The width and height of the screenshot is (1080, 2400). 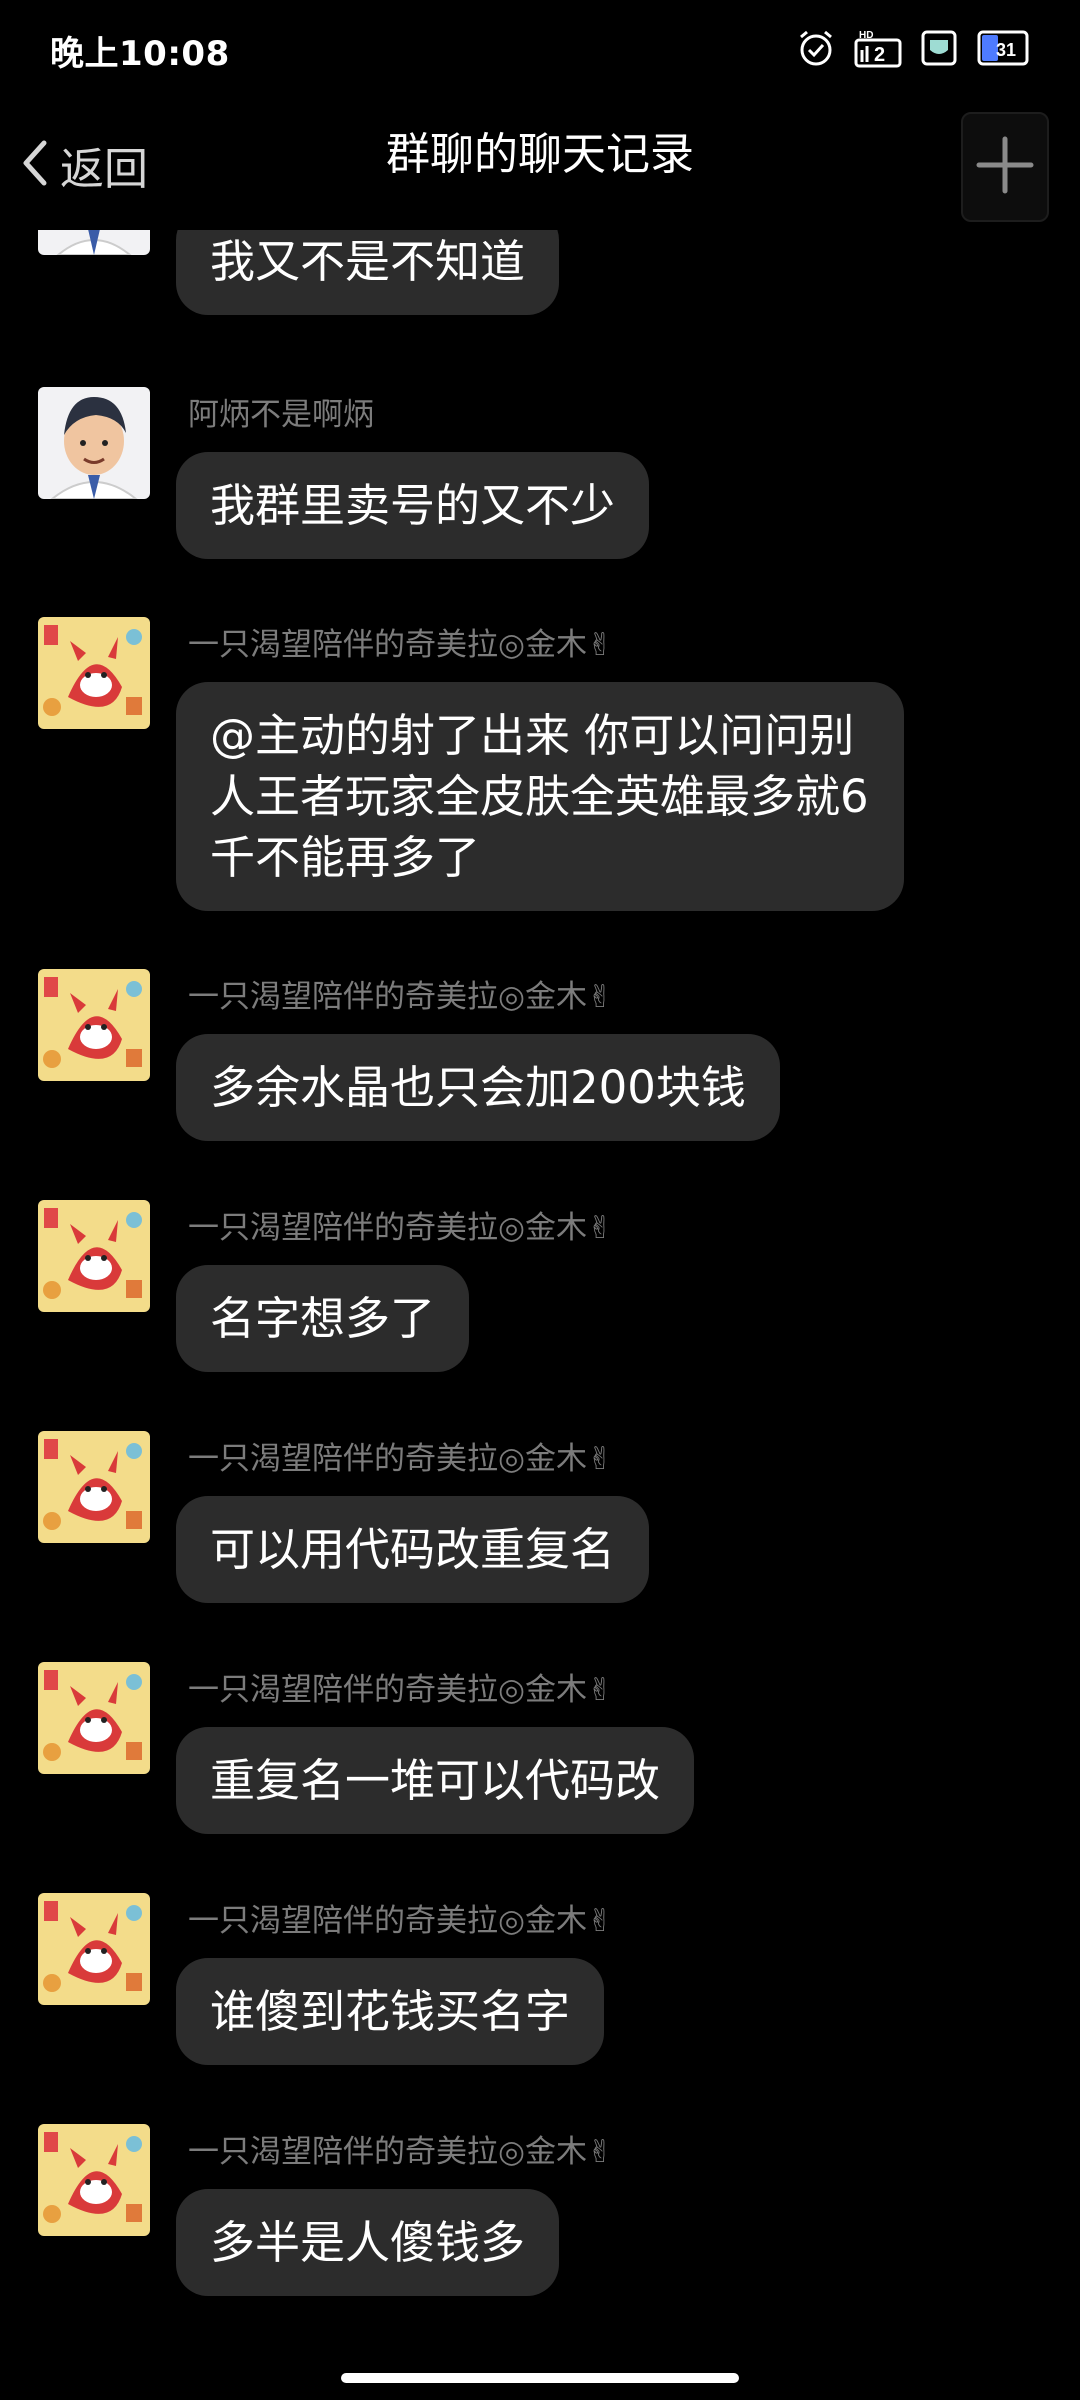 What do you see at coordinates (140, 54) in the screenshot?
I see `status-time: 晚上10:08` at bounding box center [140, 54].